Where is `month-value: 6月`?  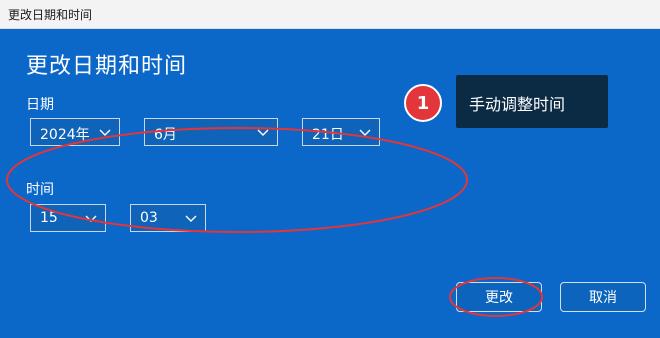 month-value: 6月 is located at coordinates (165, 135).